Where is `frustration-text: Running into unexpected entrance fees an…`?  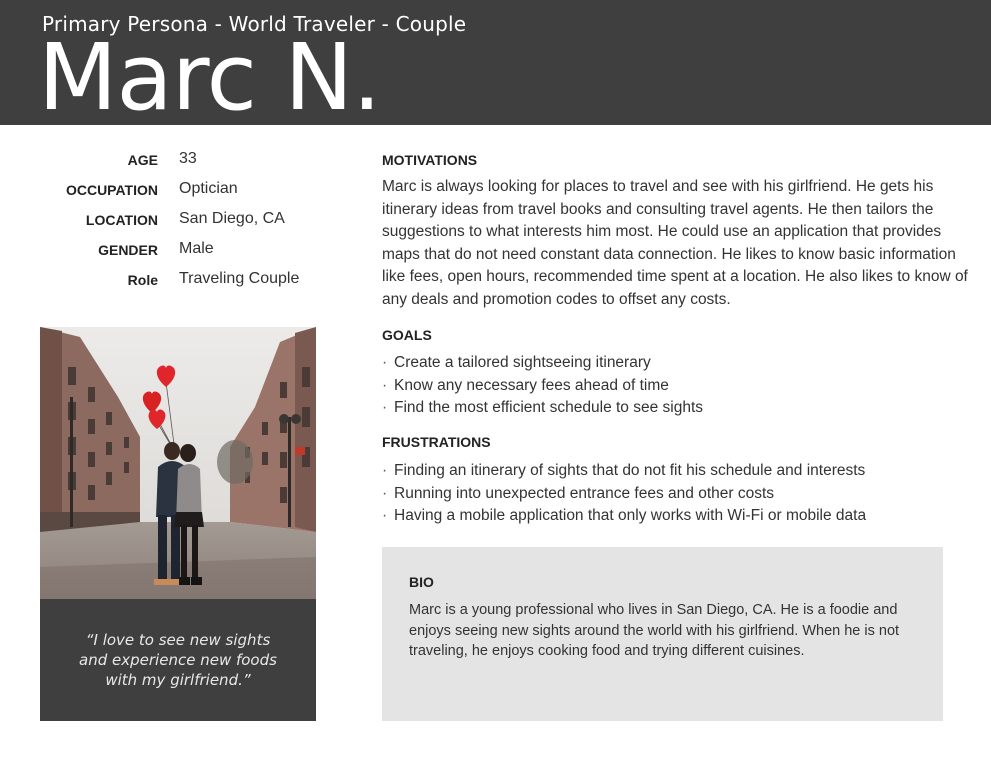 frustration-text: Running into unexpected entrance fees an… is located at coordinates (584, 493).